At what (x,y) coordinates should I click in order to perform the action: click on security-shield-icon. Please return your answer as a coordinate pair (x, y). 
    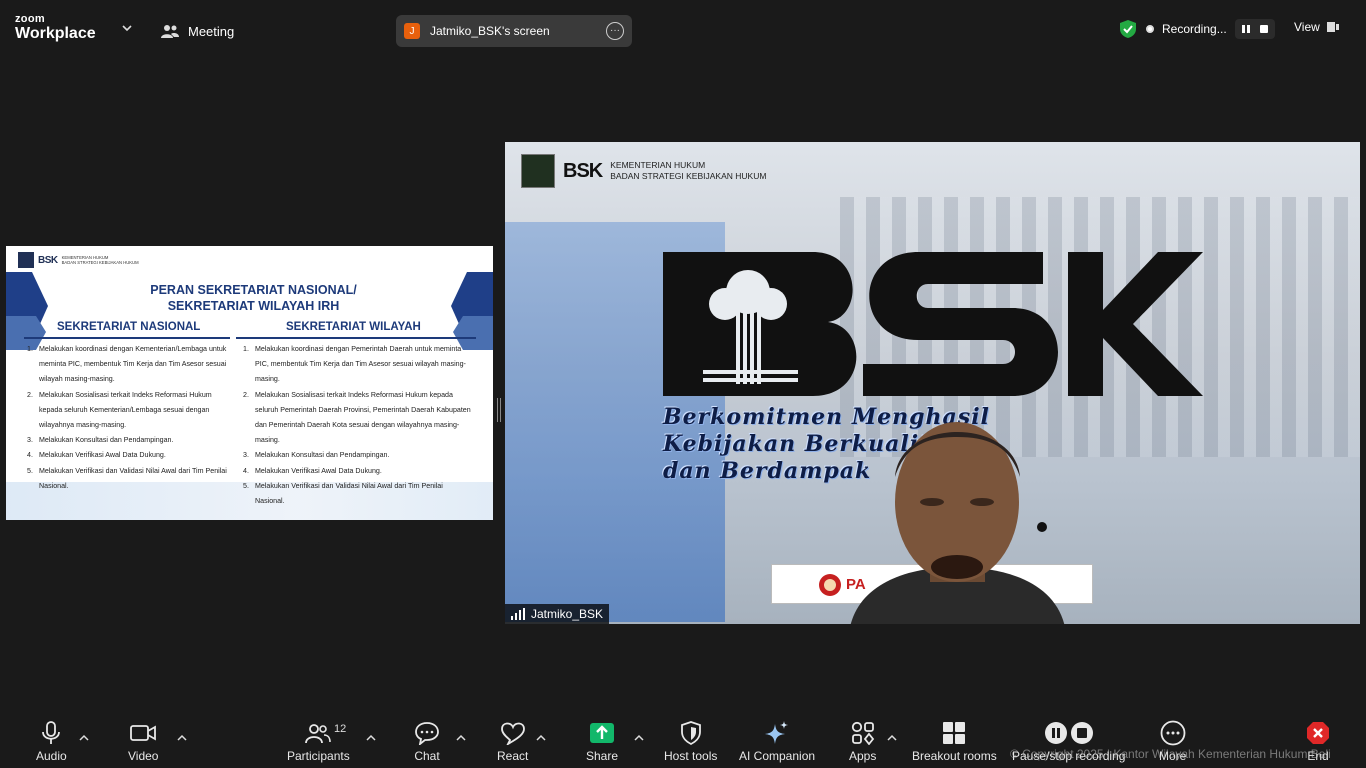
    Looking at the image, I should click on (1128, 29).